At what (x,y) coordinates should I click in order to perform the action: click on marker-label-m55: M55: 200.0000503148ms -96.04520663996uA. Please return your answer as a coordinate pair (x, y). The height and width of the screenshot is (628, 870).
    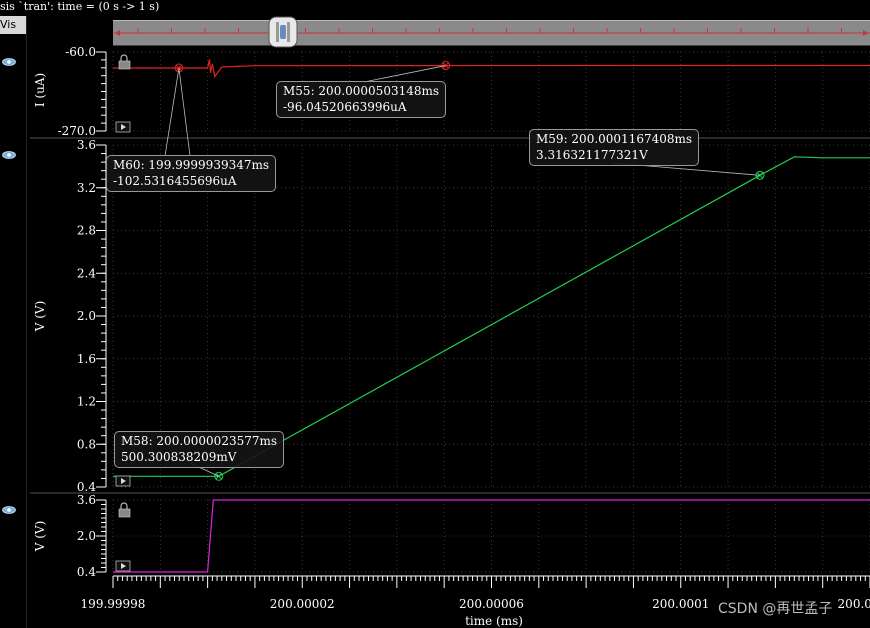
    Looking at the image, I should click on (361, 99).